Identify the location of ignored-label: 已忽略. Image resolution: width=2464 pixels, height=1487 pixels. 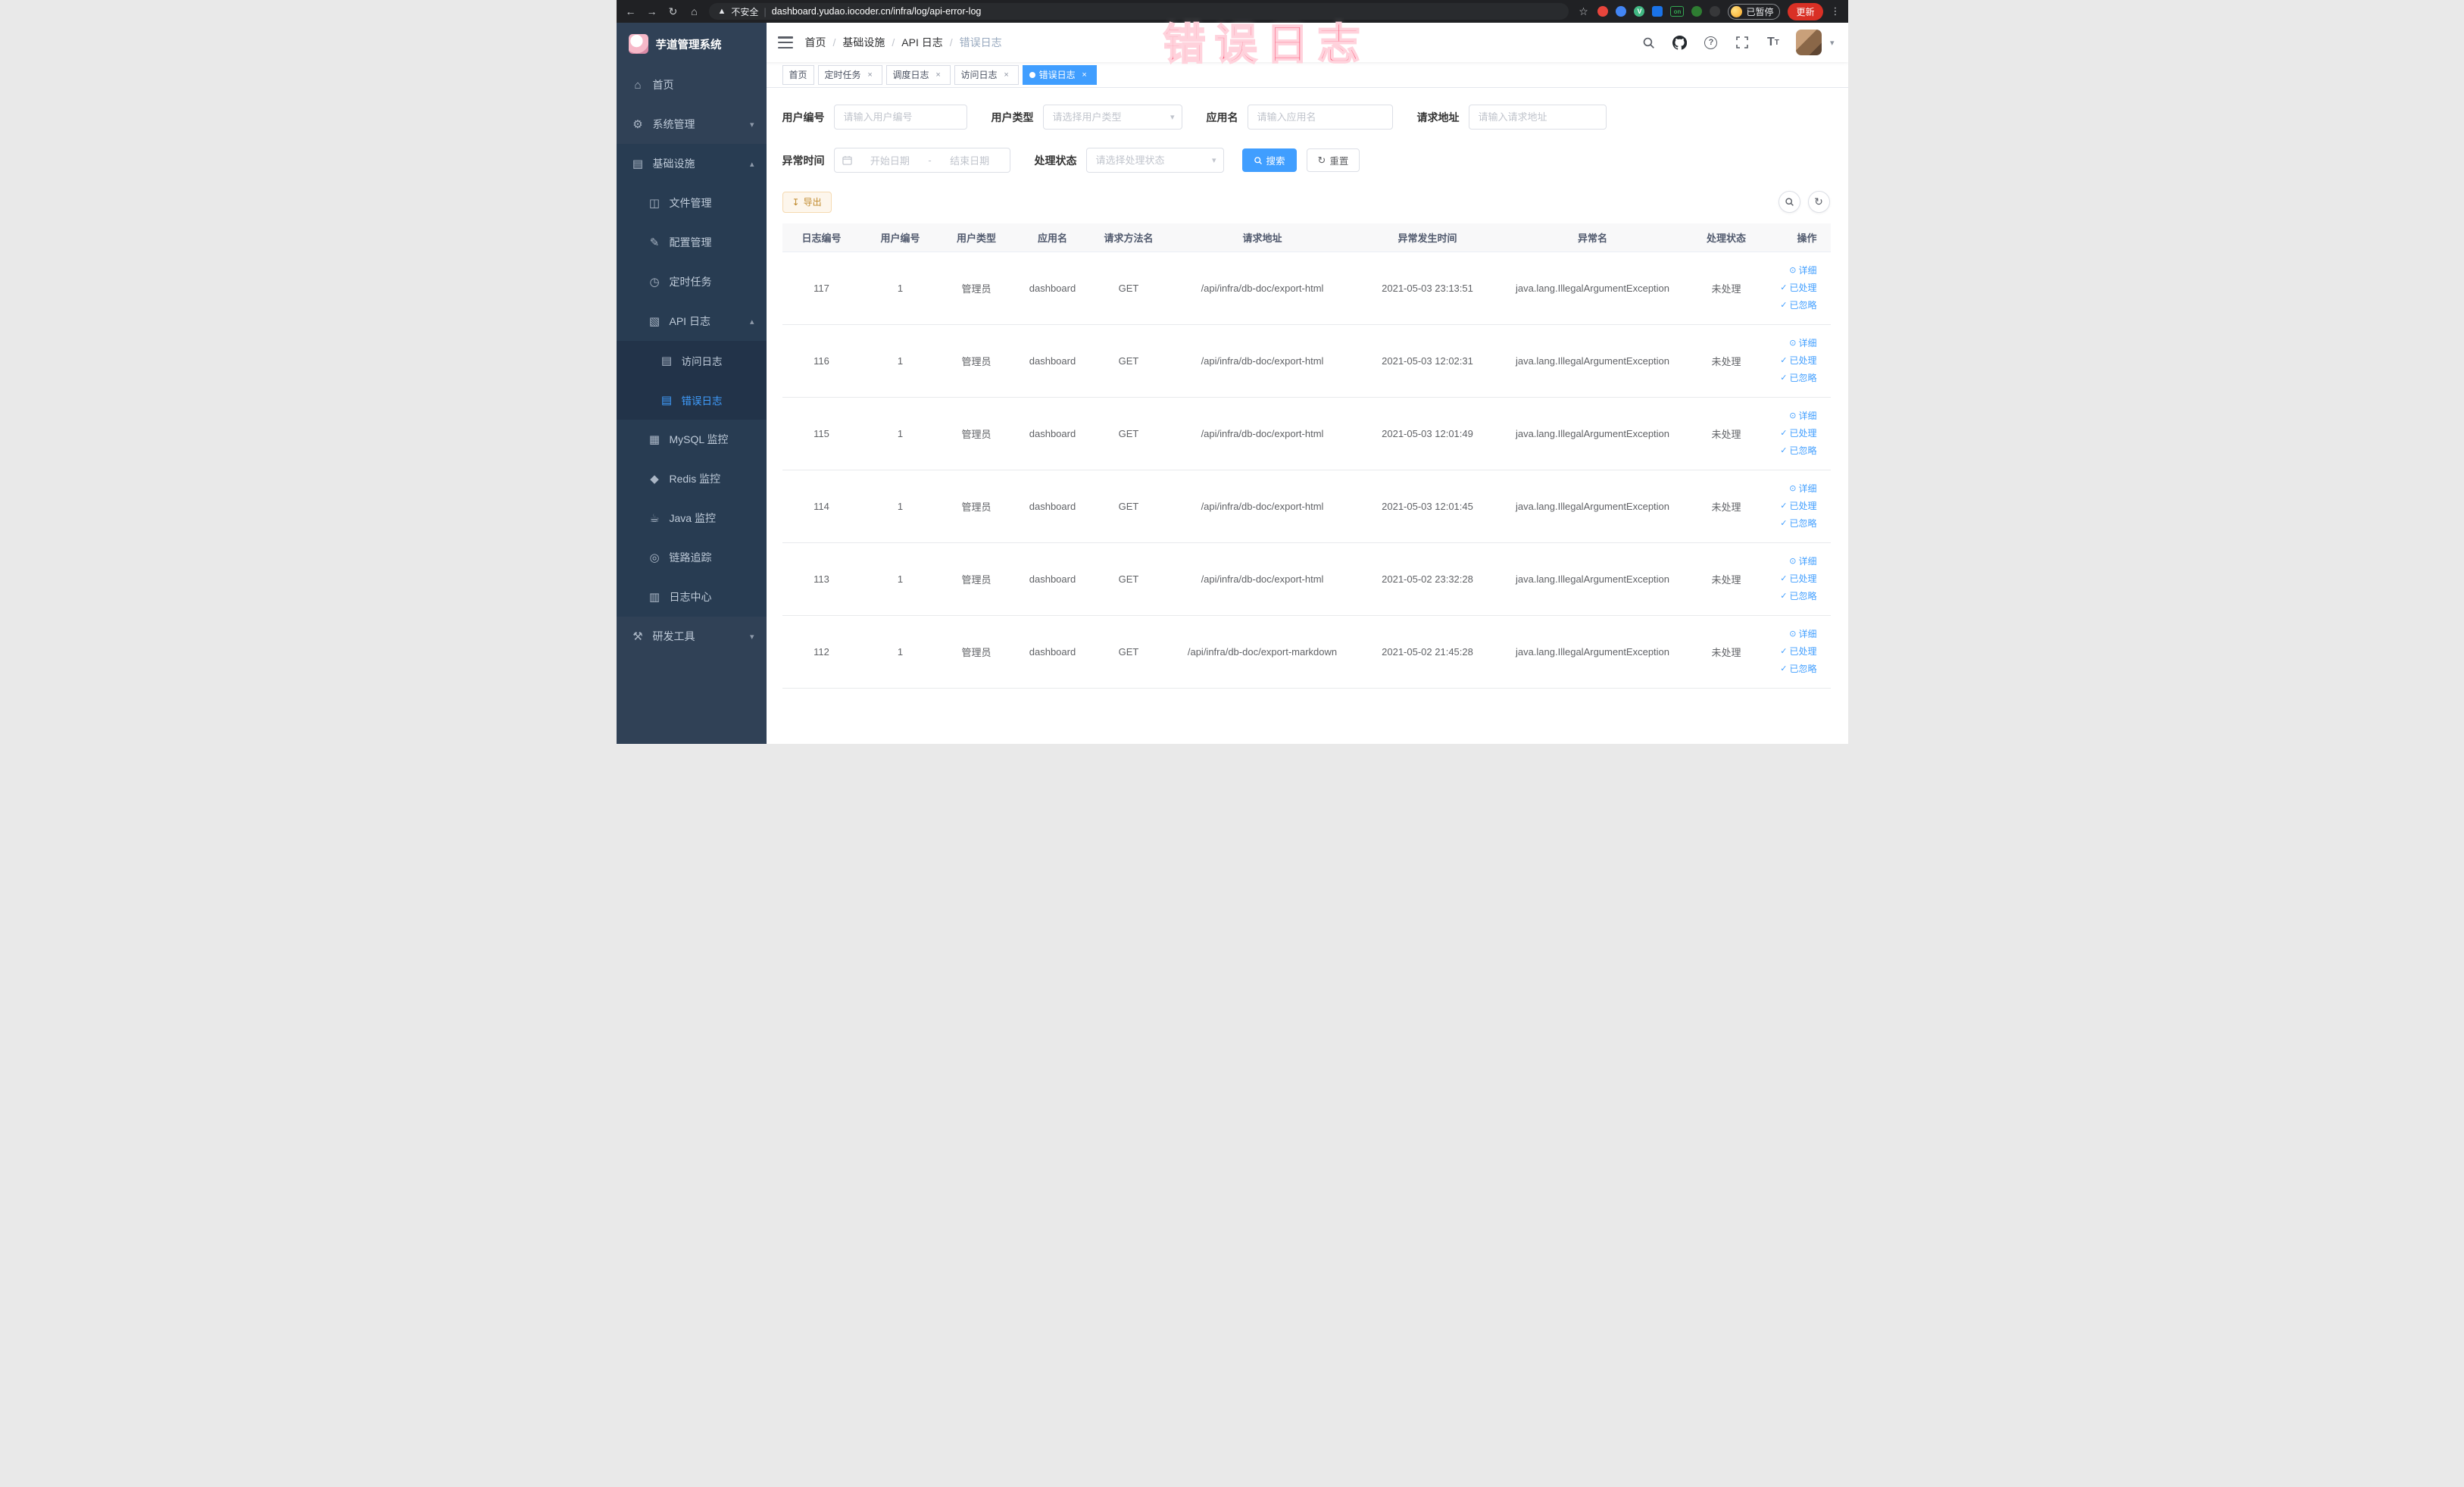
(1803, 523).